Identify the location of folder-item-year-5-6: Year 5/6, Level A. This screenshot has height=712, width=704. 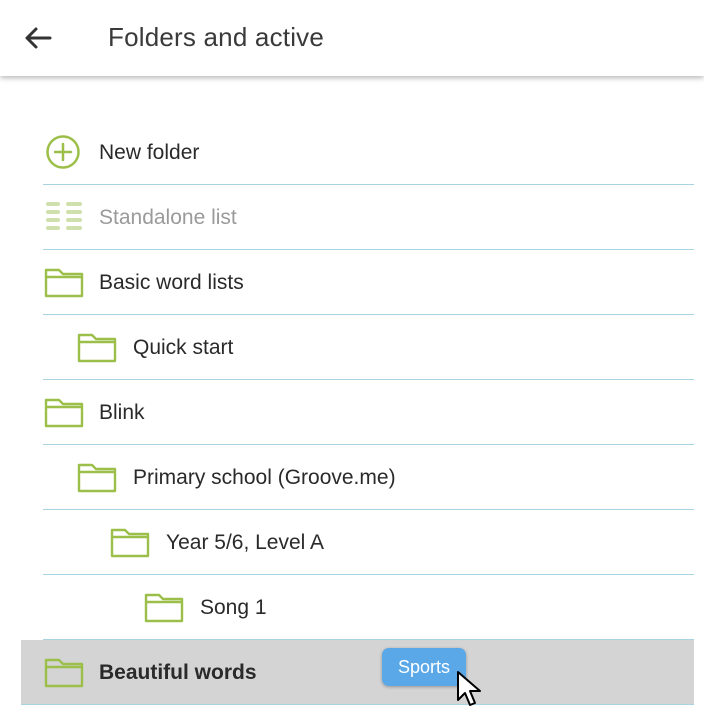
(368, 542).